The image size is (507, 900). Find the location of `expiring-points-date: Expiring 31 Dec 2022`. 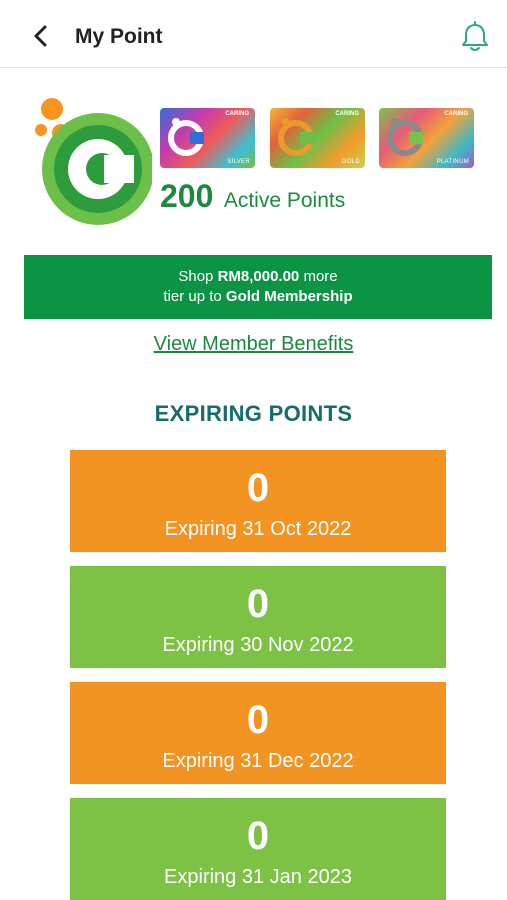

expiring-points-date: Expiring 31 Dec 2022 is located at coordinates (258, 761).